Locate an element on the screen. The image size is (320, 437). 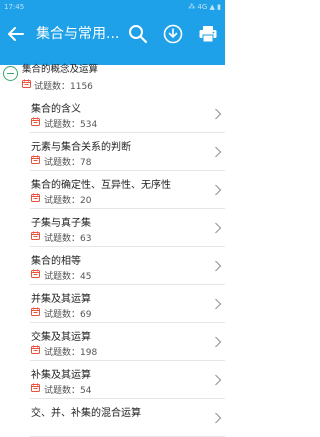
list-item: 交集及其运算试题数：198 is located at coordinates (112, 342).